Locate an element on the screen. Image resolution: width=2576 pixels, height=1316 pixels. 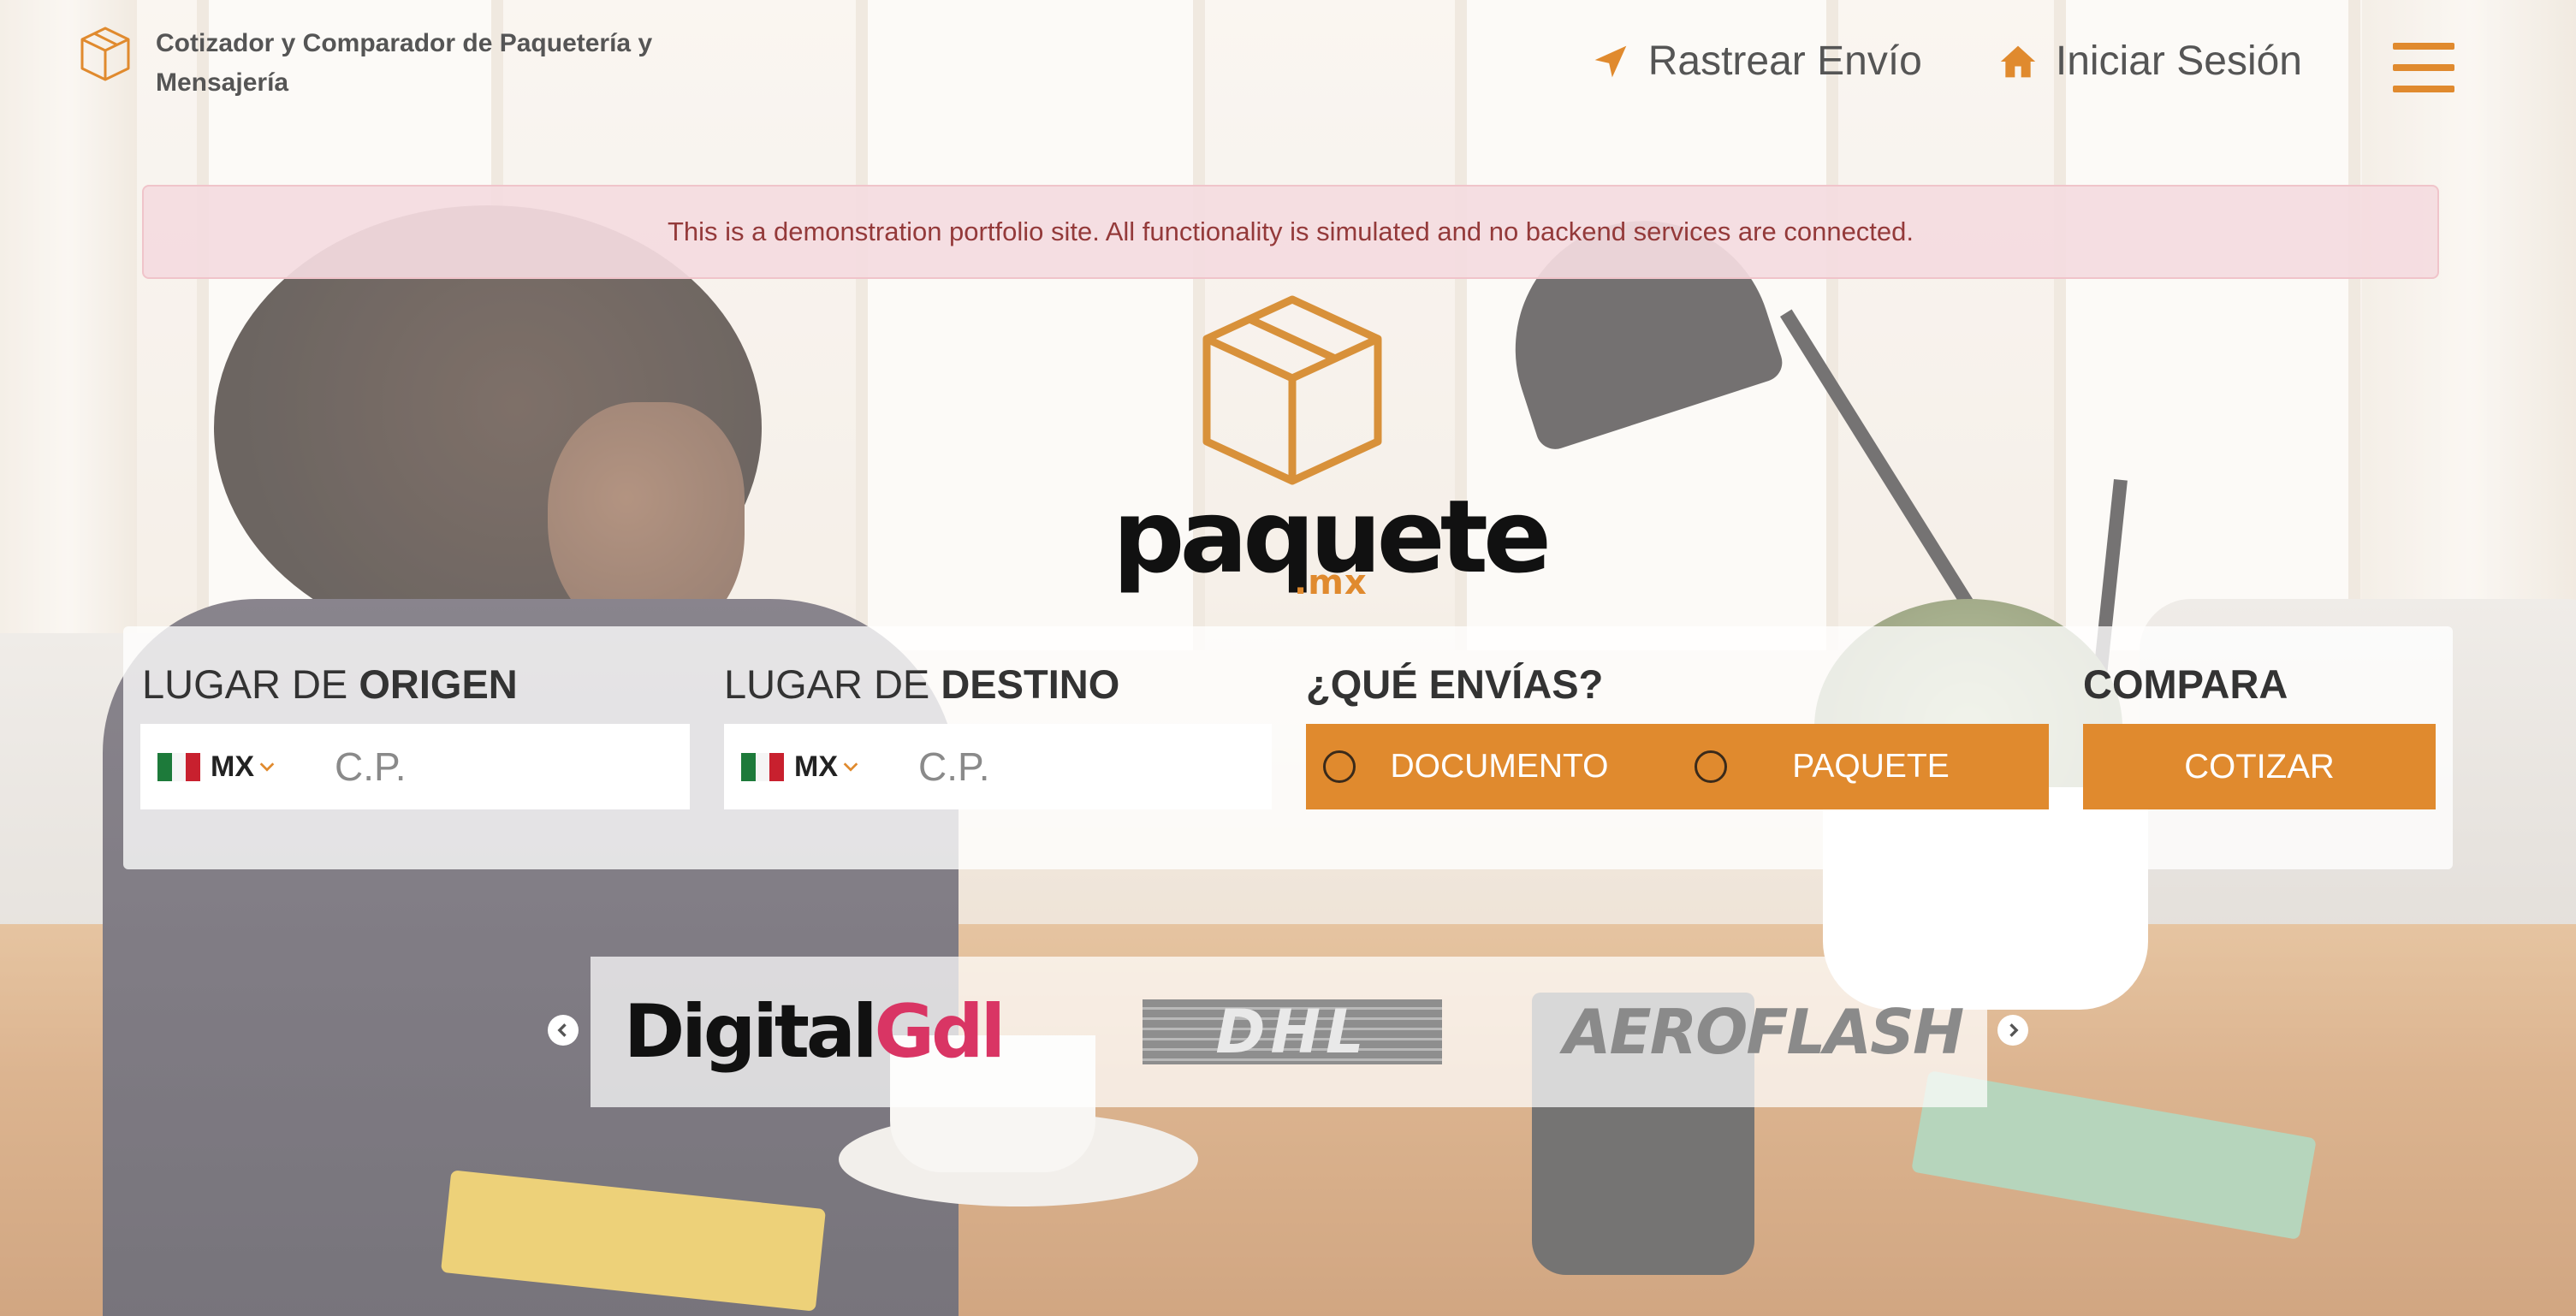
origin-title: LUGAR DE ORIGEN is located at coordinates (330, 684).